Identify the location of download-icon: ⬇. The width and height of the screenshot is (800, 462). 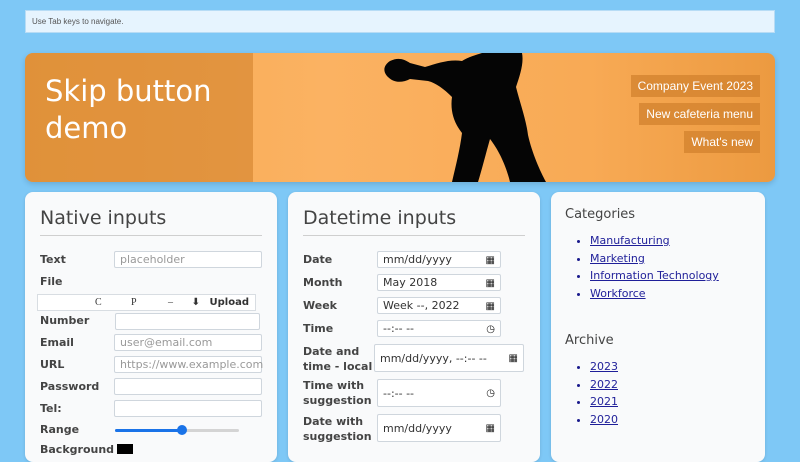
(196, 302).